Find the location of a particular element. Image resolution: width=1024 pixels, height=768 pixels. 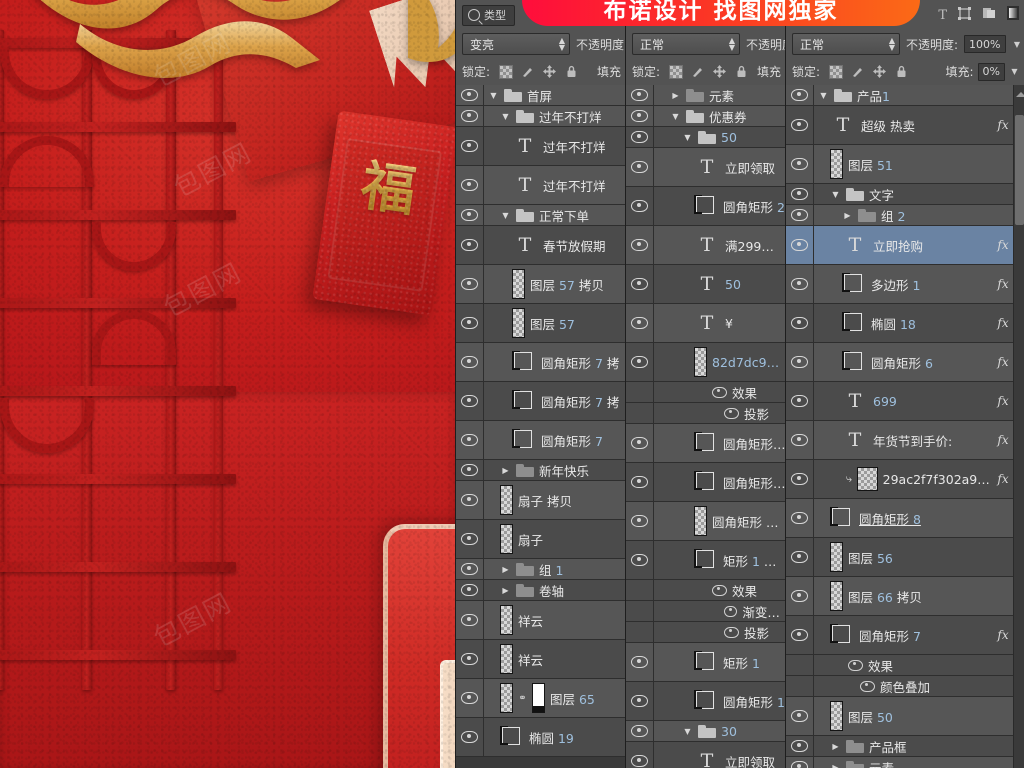

brush-lock-icon is located at coordinates (697, 71).